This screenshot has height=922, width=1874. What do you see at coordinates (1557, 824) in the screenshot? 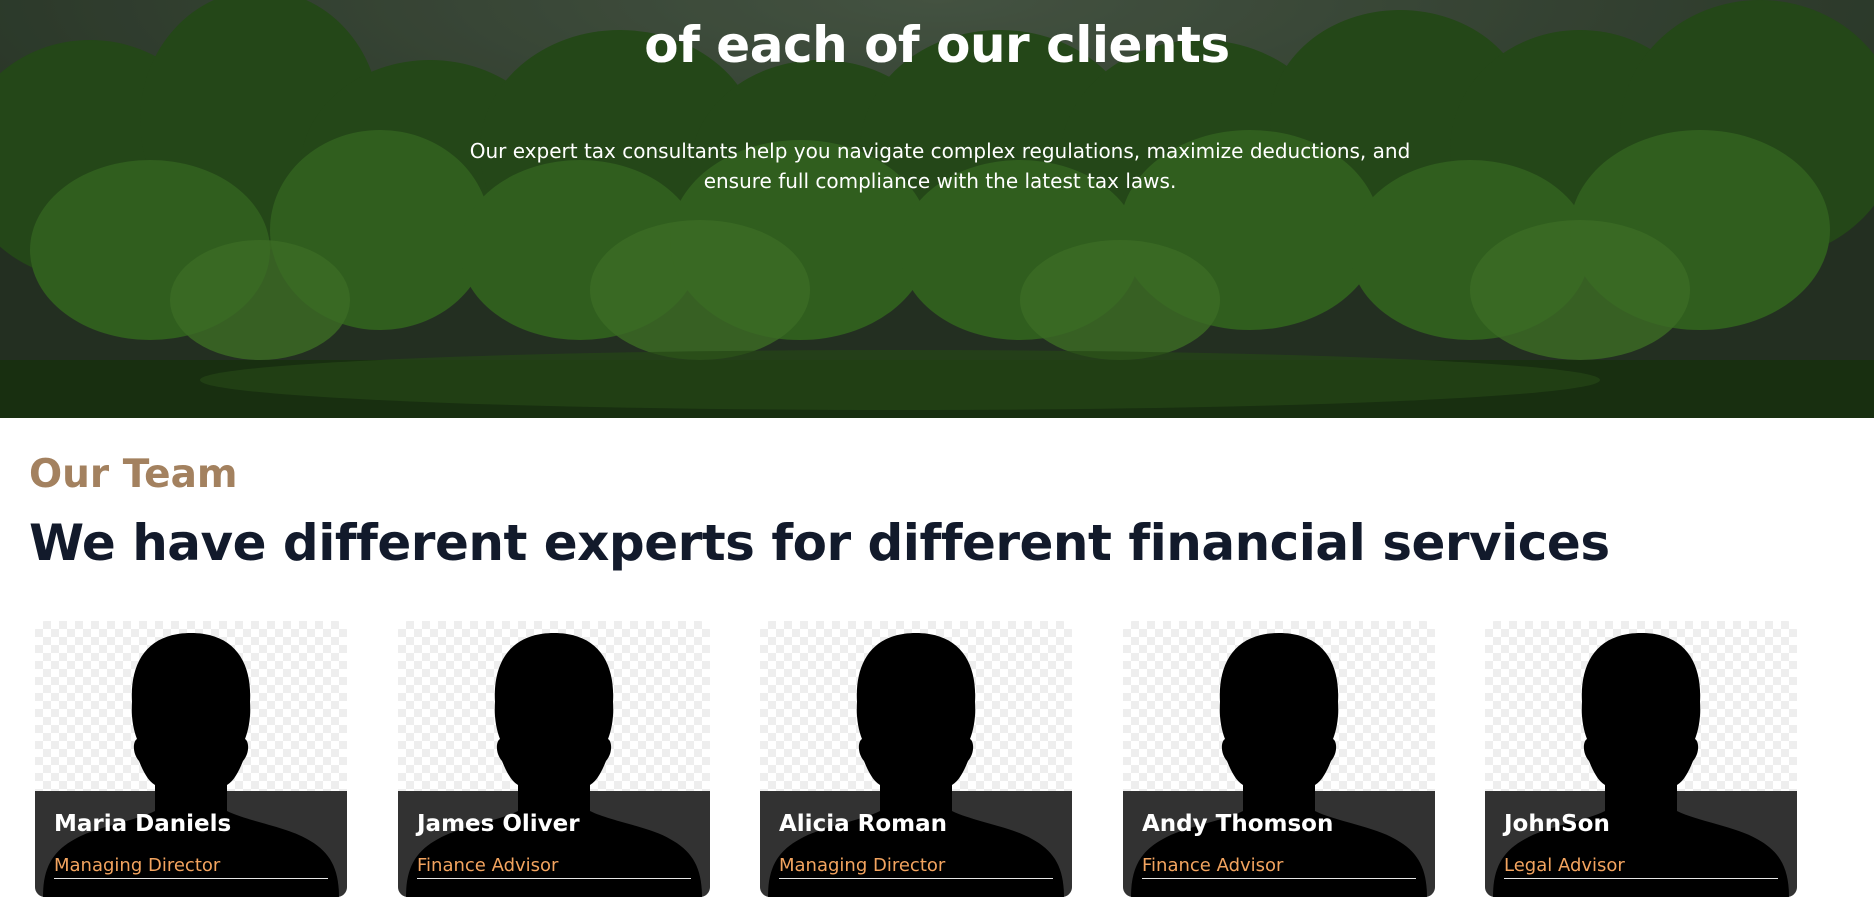
I see `member-name: JohnSon` at bounding box center [1557, 824].